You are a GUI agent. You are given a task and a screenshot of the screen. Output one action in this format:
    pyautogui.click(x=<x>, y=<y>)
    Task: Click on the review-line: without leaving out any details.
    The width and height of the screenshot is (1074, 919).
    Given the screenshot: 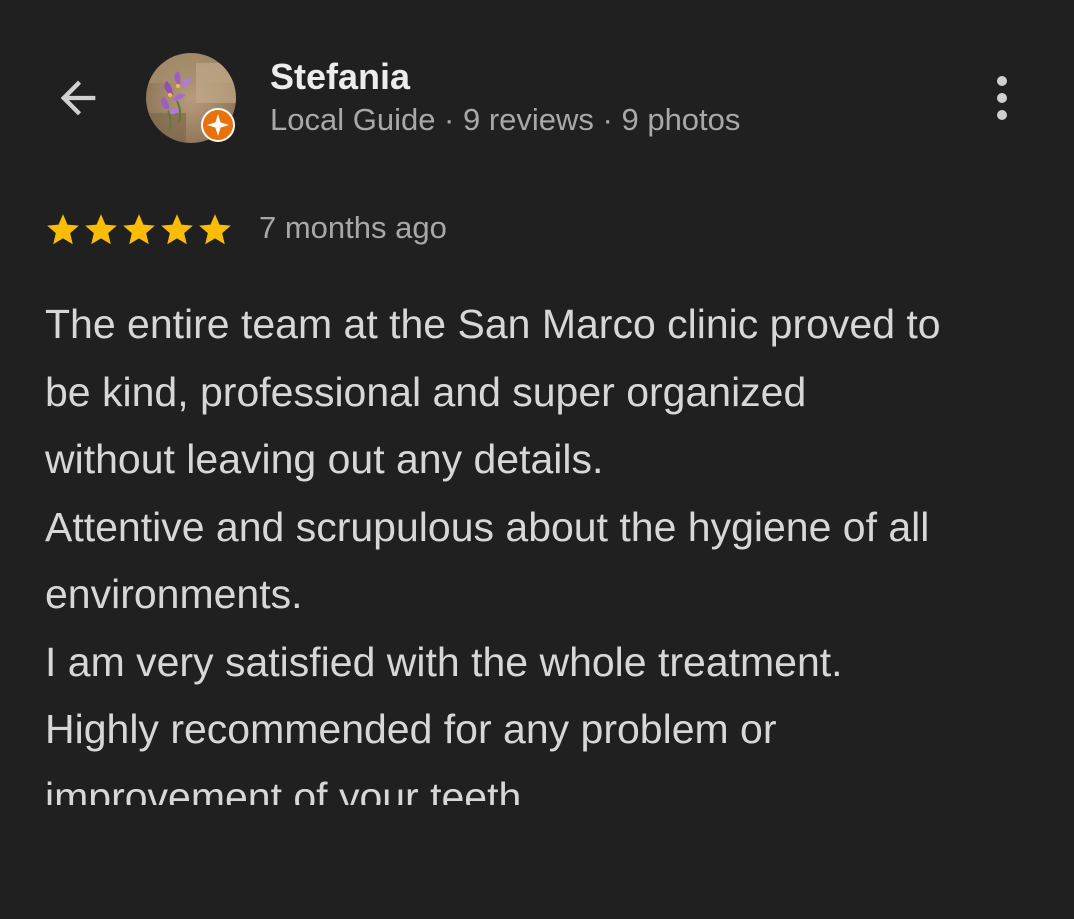 What is the action you would take?
    pyautogui.click(x=324, y=459)
    